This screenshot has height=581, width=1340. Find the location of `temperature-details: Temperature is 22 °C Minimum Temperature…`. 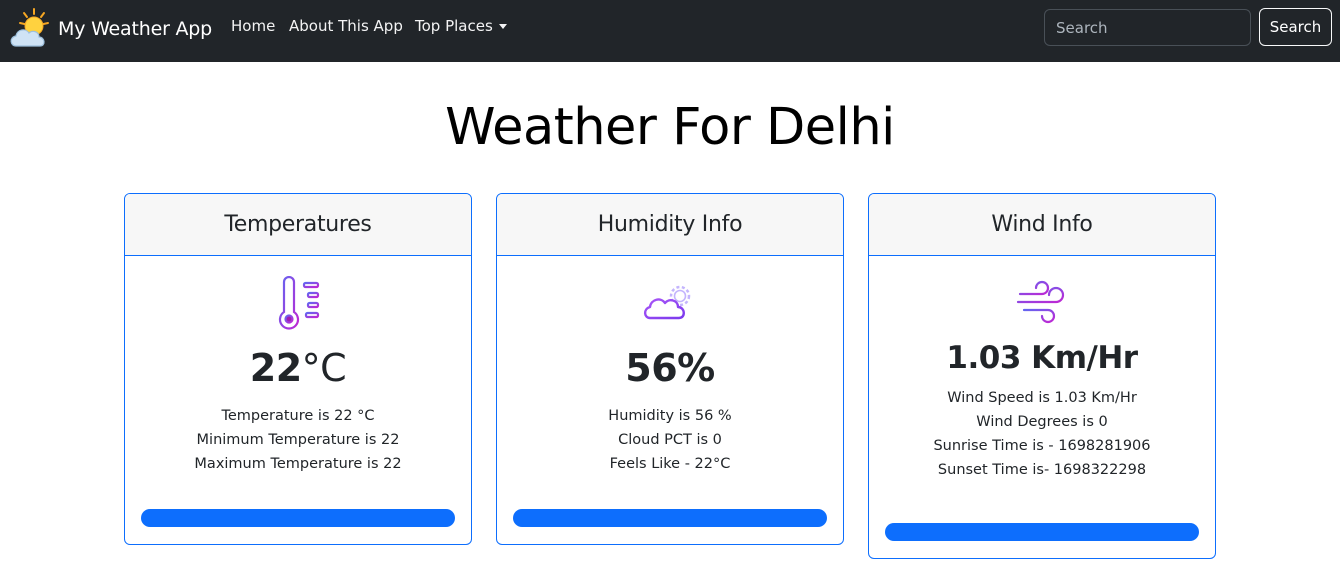

temperature-details: Temperature is 22 °C Minimum Temperature… is located at coordinates (298, 440).